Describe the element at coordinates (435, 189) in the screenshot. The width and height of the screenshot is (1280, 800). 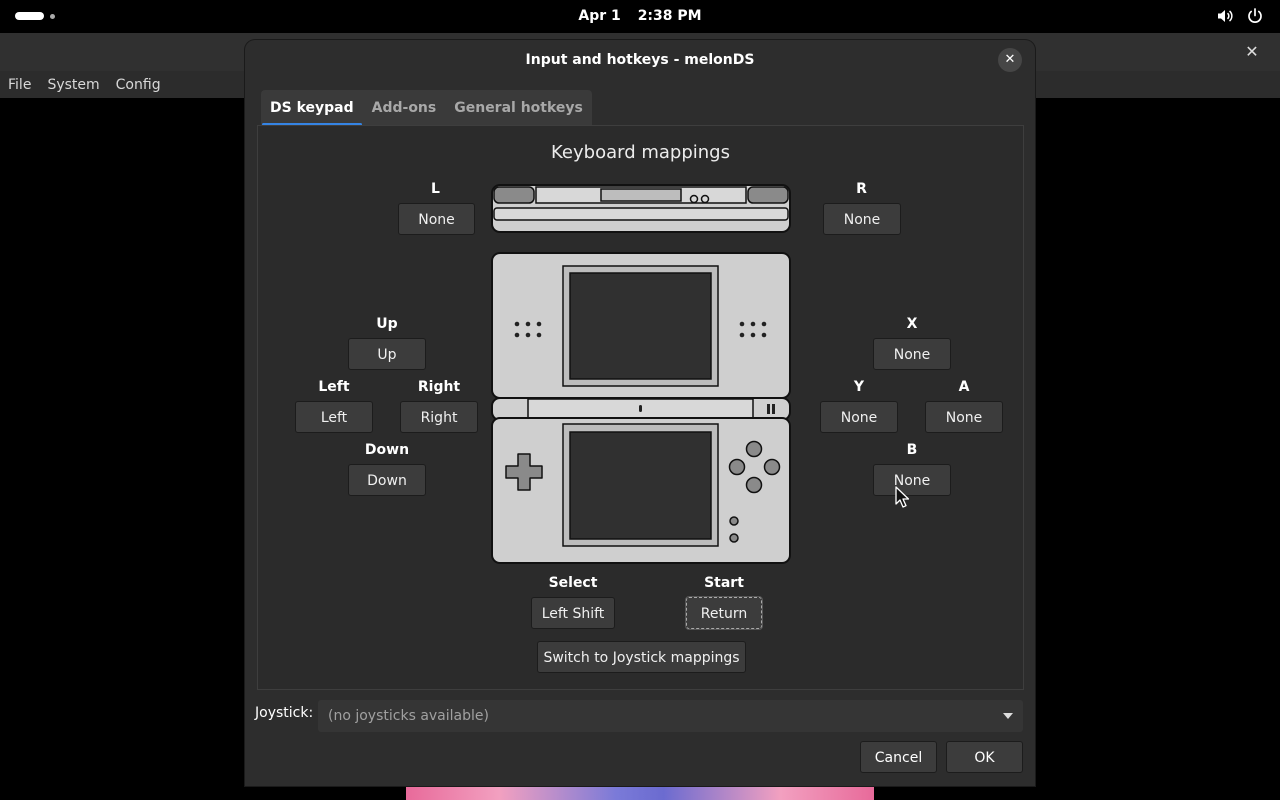
I see `label-l: L` at that location.